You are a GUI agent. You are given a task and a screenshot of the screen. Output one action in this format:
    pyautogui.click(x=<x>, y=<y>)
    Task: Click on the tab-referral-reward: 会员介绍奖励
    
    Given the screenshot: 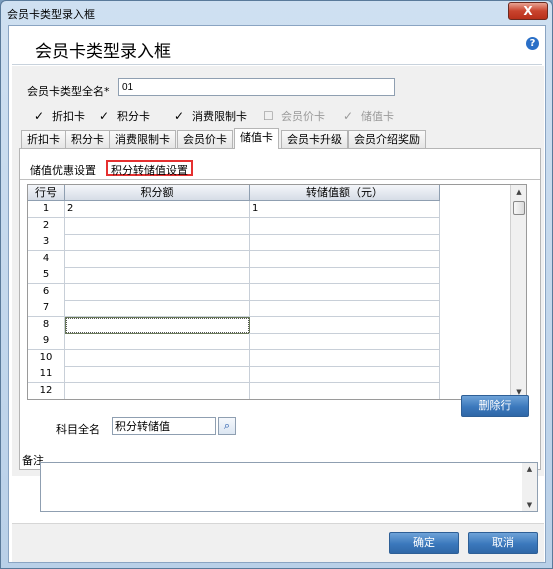 What is the action you would take?
    pyautogui.click(x=387, y=139)
    